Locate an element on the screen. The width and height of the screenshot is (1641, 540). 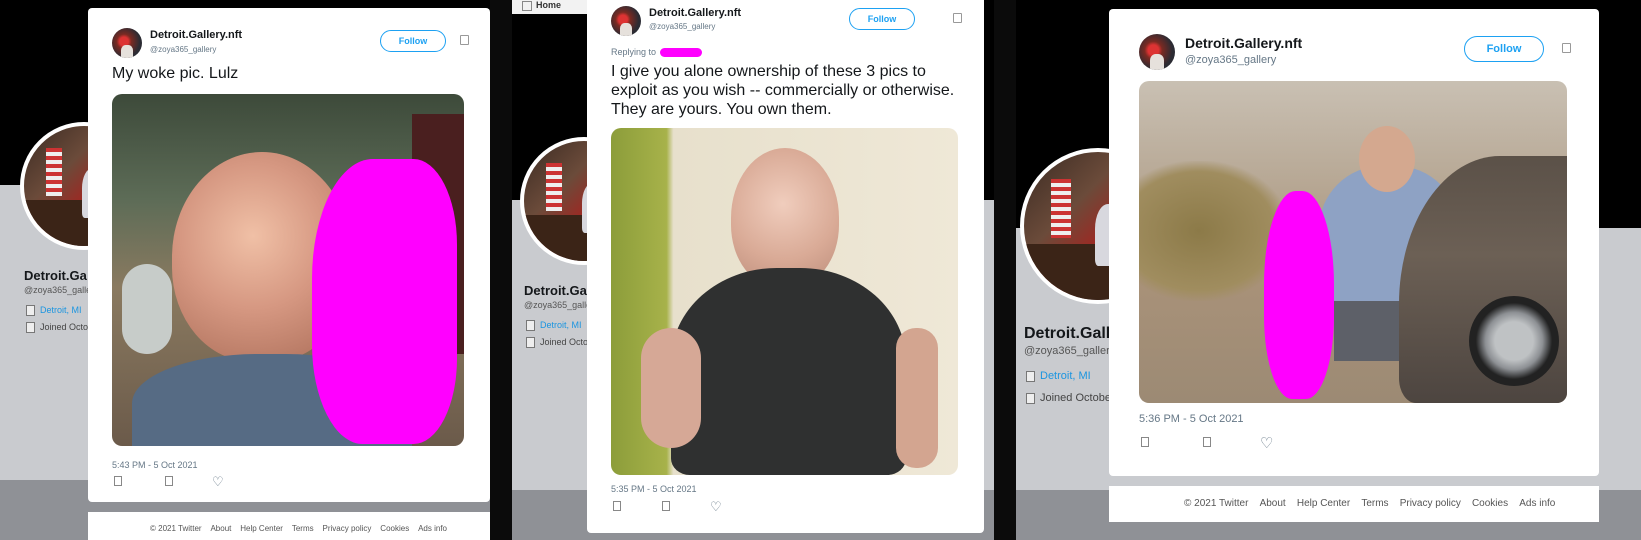
tweet-timestamp: 5:43 PM - 5 Oct 2021 is located at coordinates (155, 465).